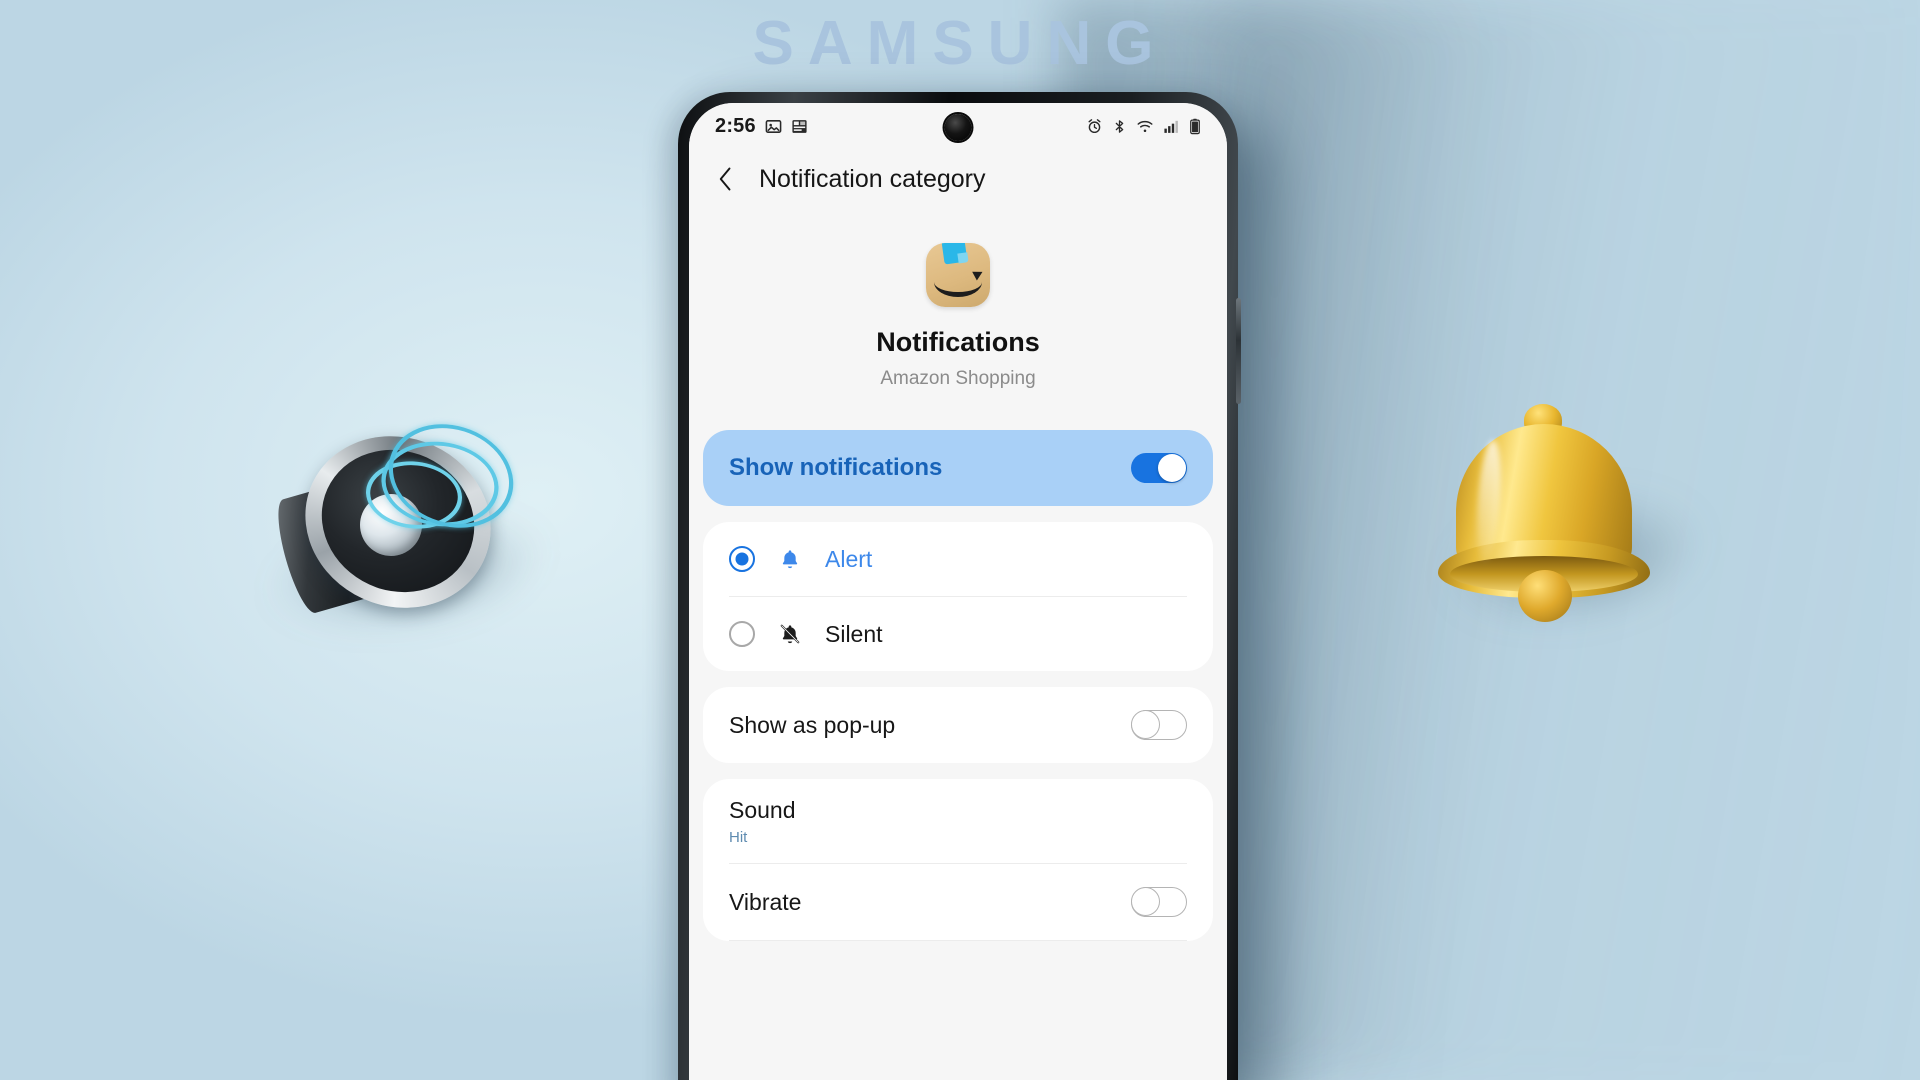  I want to click on alert-mode-card: Alert Silent, so click(958, 596).